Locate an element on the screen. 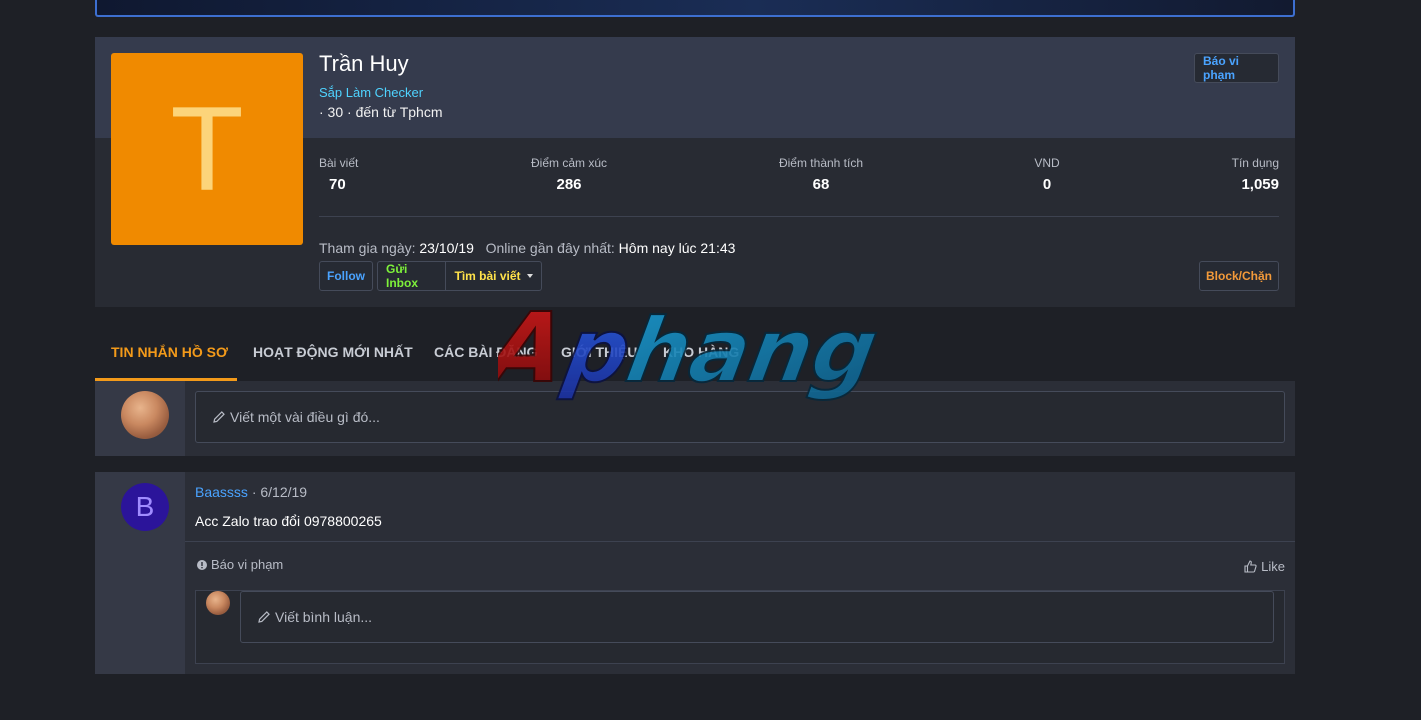 Image resolution: width=1421 pixels, height=720 pixels. stat-label: Tín dụng is located at coordinates (1255, 163).